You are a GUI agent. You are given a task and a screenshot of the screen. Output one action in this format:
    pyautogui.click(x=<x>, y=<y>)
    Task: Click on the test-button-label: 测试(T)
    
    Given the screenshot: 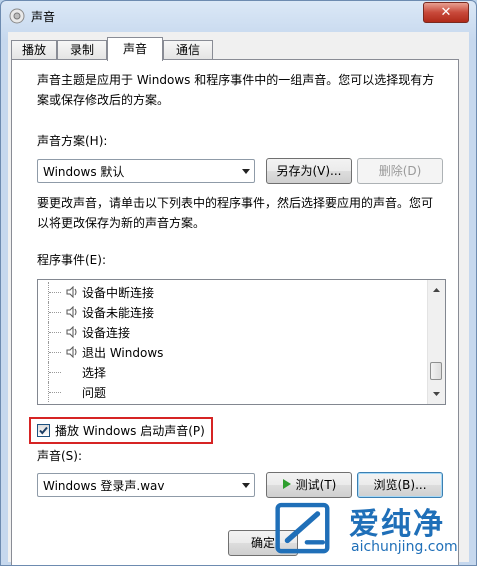 What is the action you would take?
    pyautogui.click(x=316, y=485)
    